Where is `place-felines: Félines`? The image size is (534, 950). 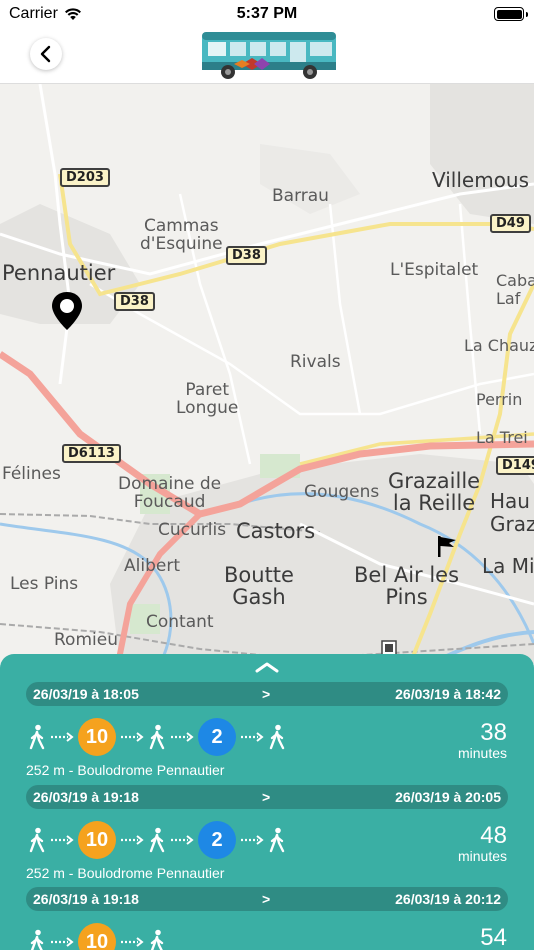 place-felines: Félines is located at coordinates (31, 474).